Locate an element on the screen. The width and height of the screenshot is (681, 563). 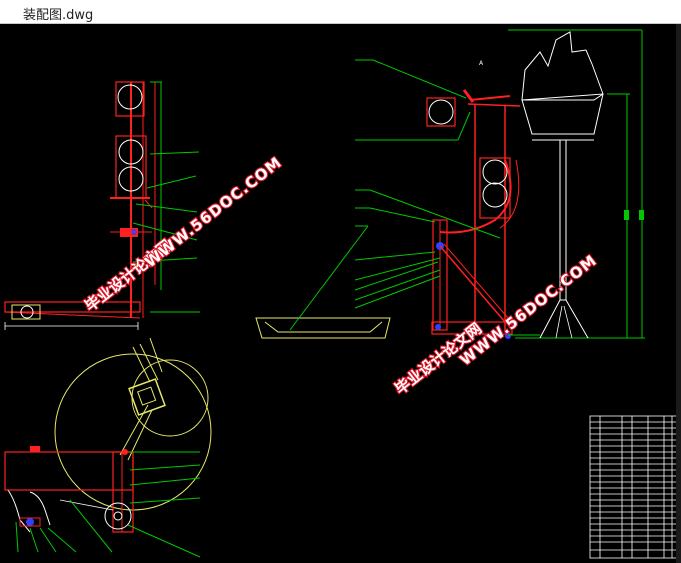
watermark-url-text-1: WWW.56DOC.COM is located at coordinates (213, 212).